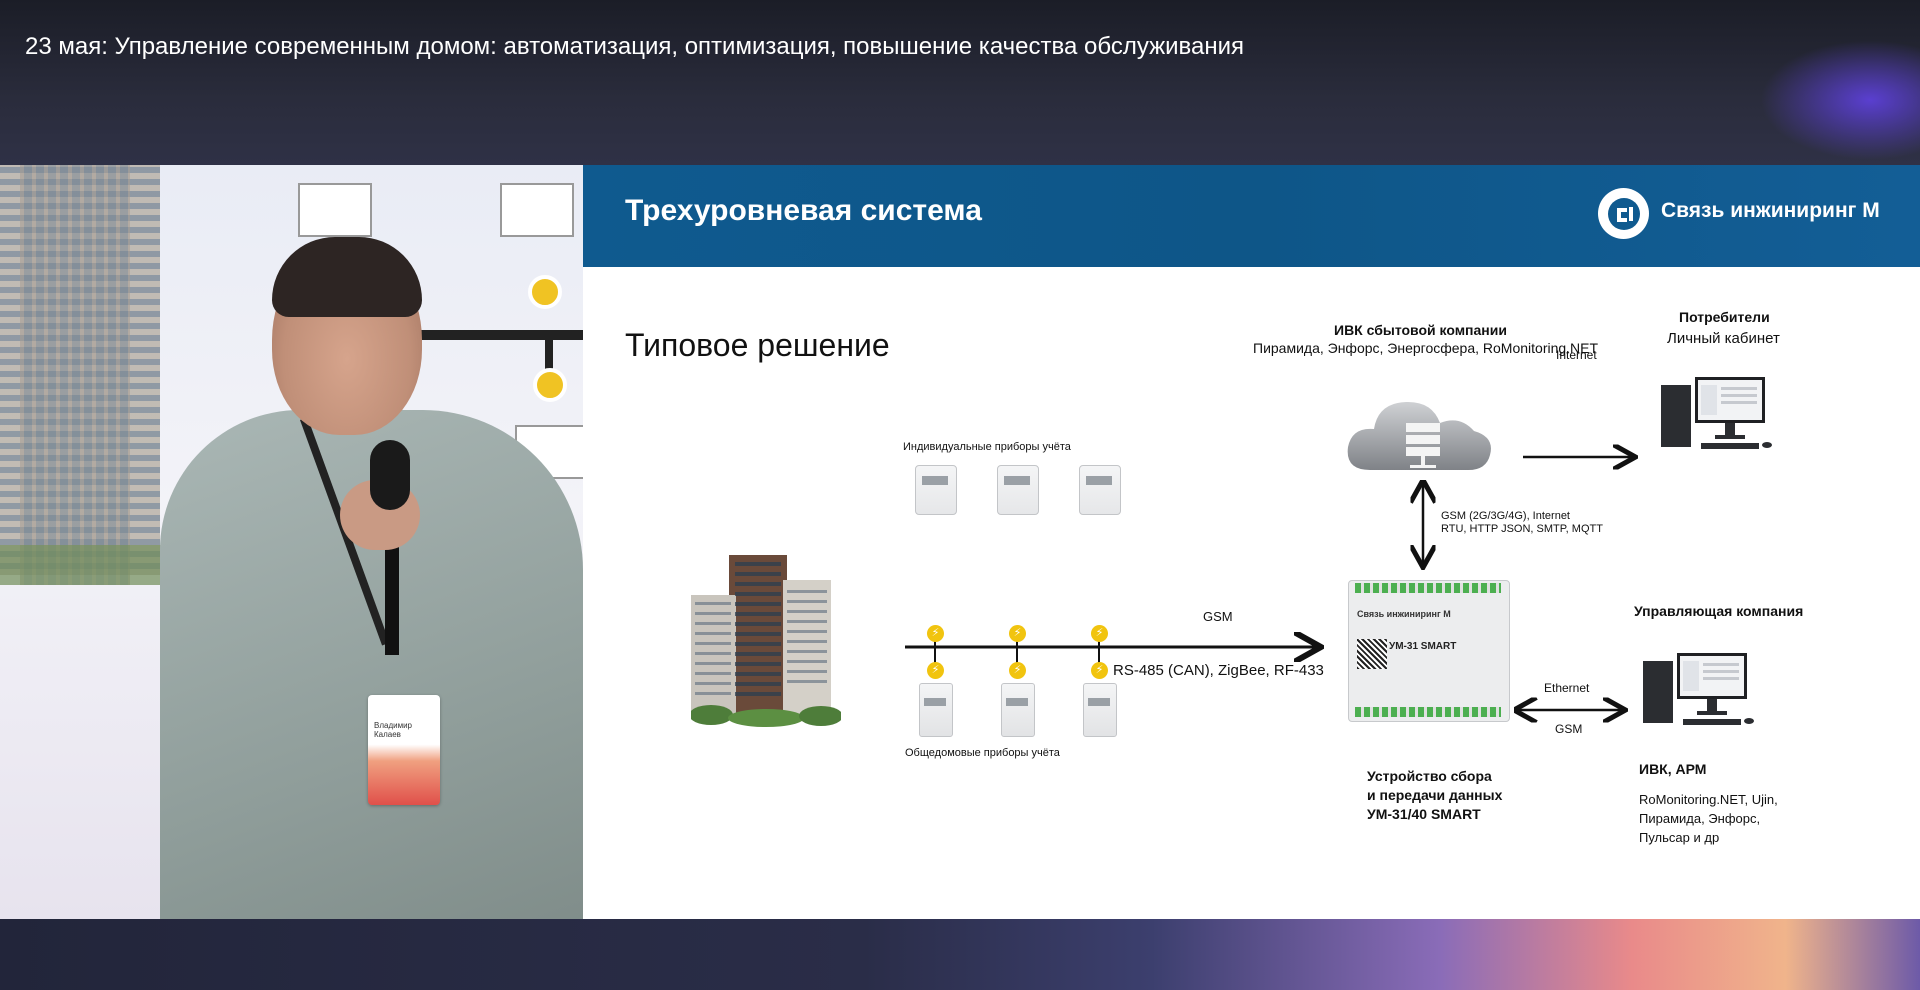 Image resolution: width=1920 pixels, height=990 pixels. Describe the element at coordinates (347, 277) in the screenshot. I see `speaker-hair` at that location.